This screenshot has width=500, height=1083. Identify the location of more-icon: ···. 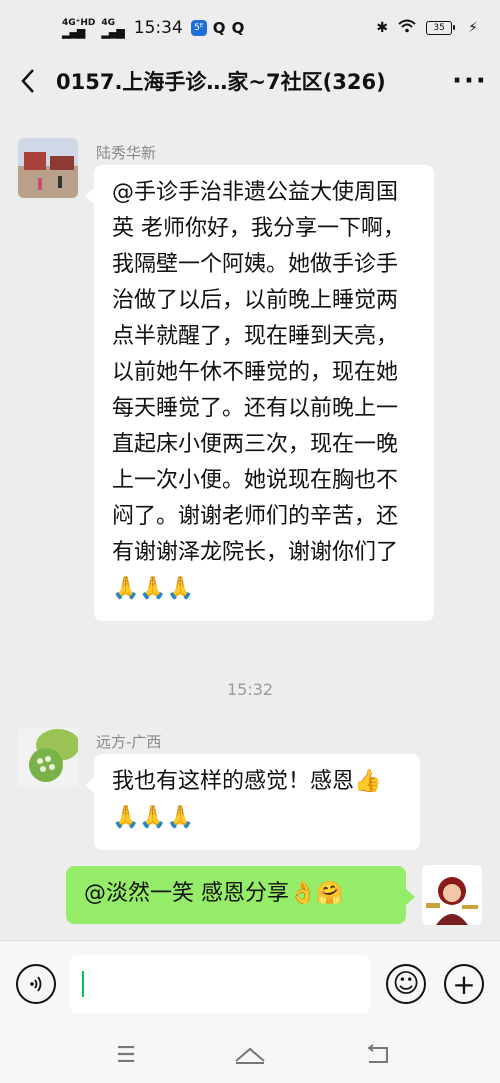
(470, 81).